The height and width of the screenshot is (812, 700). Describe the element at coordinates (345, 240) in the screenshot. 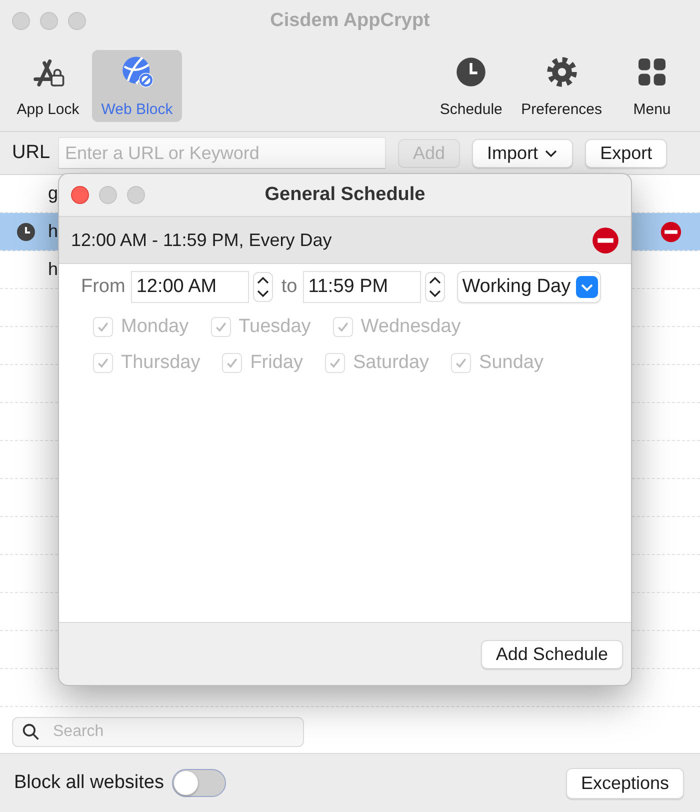

I see `schedule-row: 12:00 AM - 11:59 PM, Every Day` at that location.